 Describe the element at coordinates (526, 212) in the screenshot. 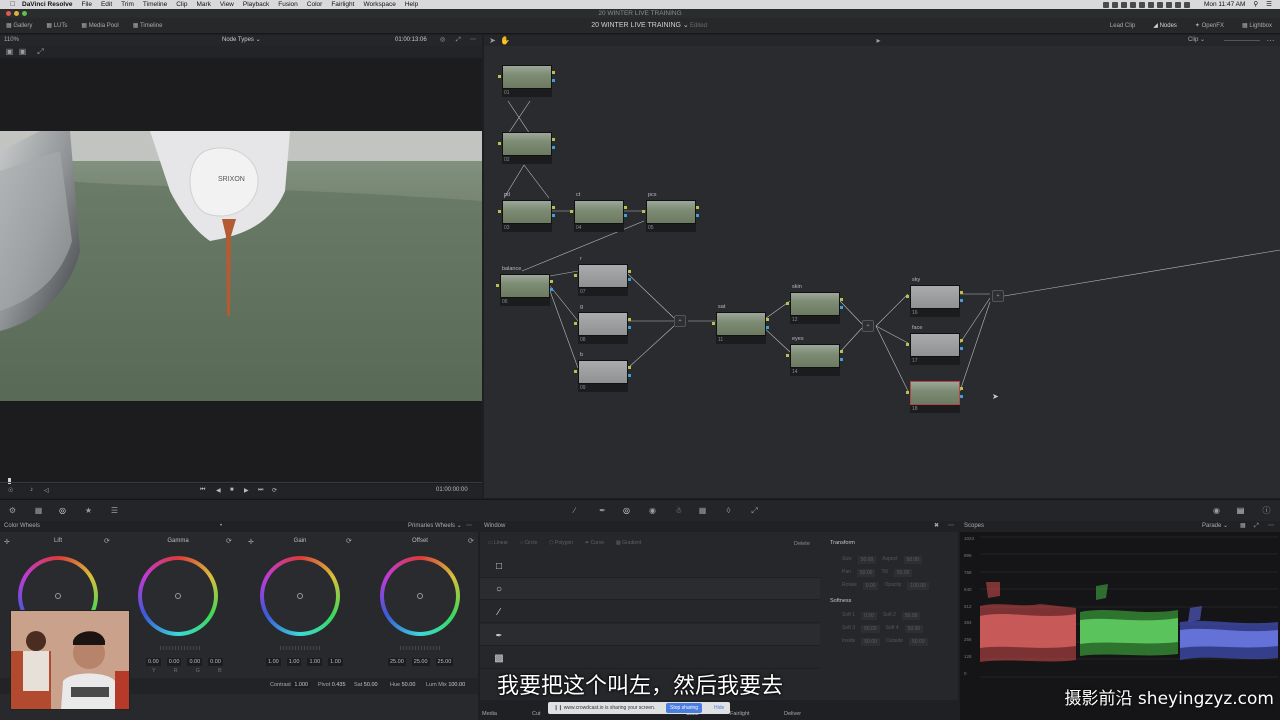

I see `node-03-pd: pd 03` at that location.